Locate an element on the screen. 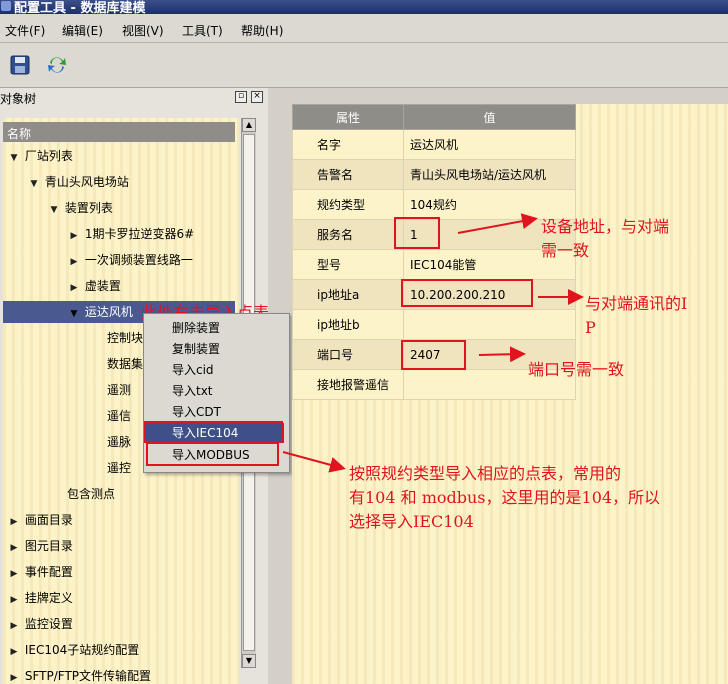  arrow-import is located at coordinates (314, 462).